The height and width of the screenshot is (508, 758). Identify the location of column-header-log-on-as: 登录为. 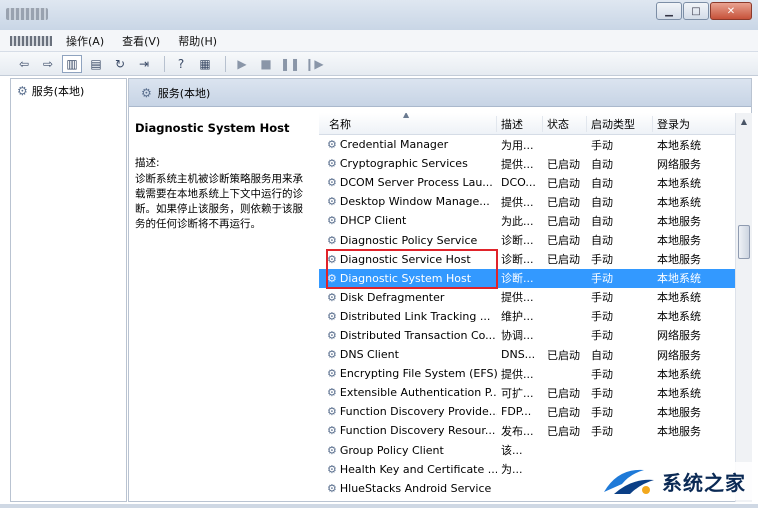
(692, 124).